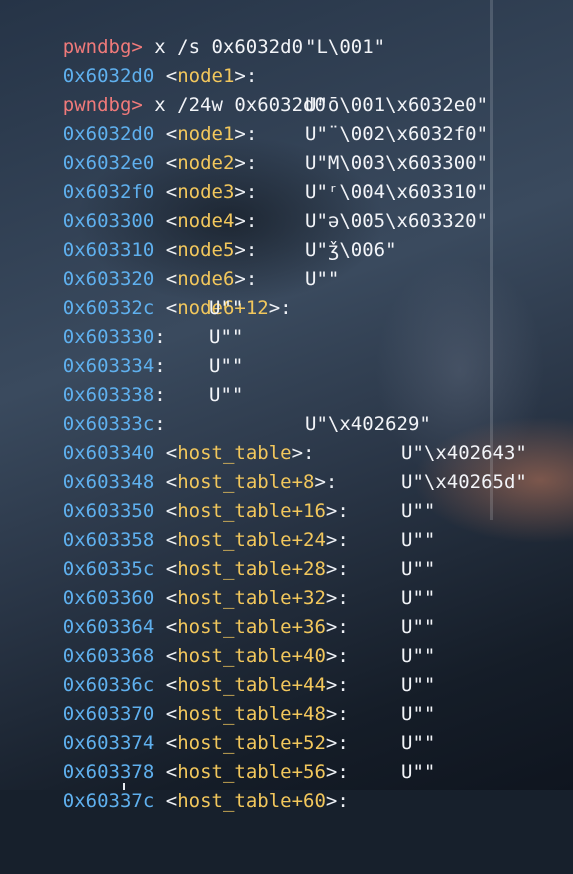 This screenshot has height=874, width=573. Describe the element at coordinates (295, 466) in the screenshot. I see `memory-line: 0x603348 <host_table+8>: U"\x402643"` at that location.